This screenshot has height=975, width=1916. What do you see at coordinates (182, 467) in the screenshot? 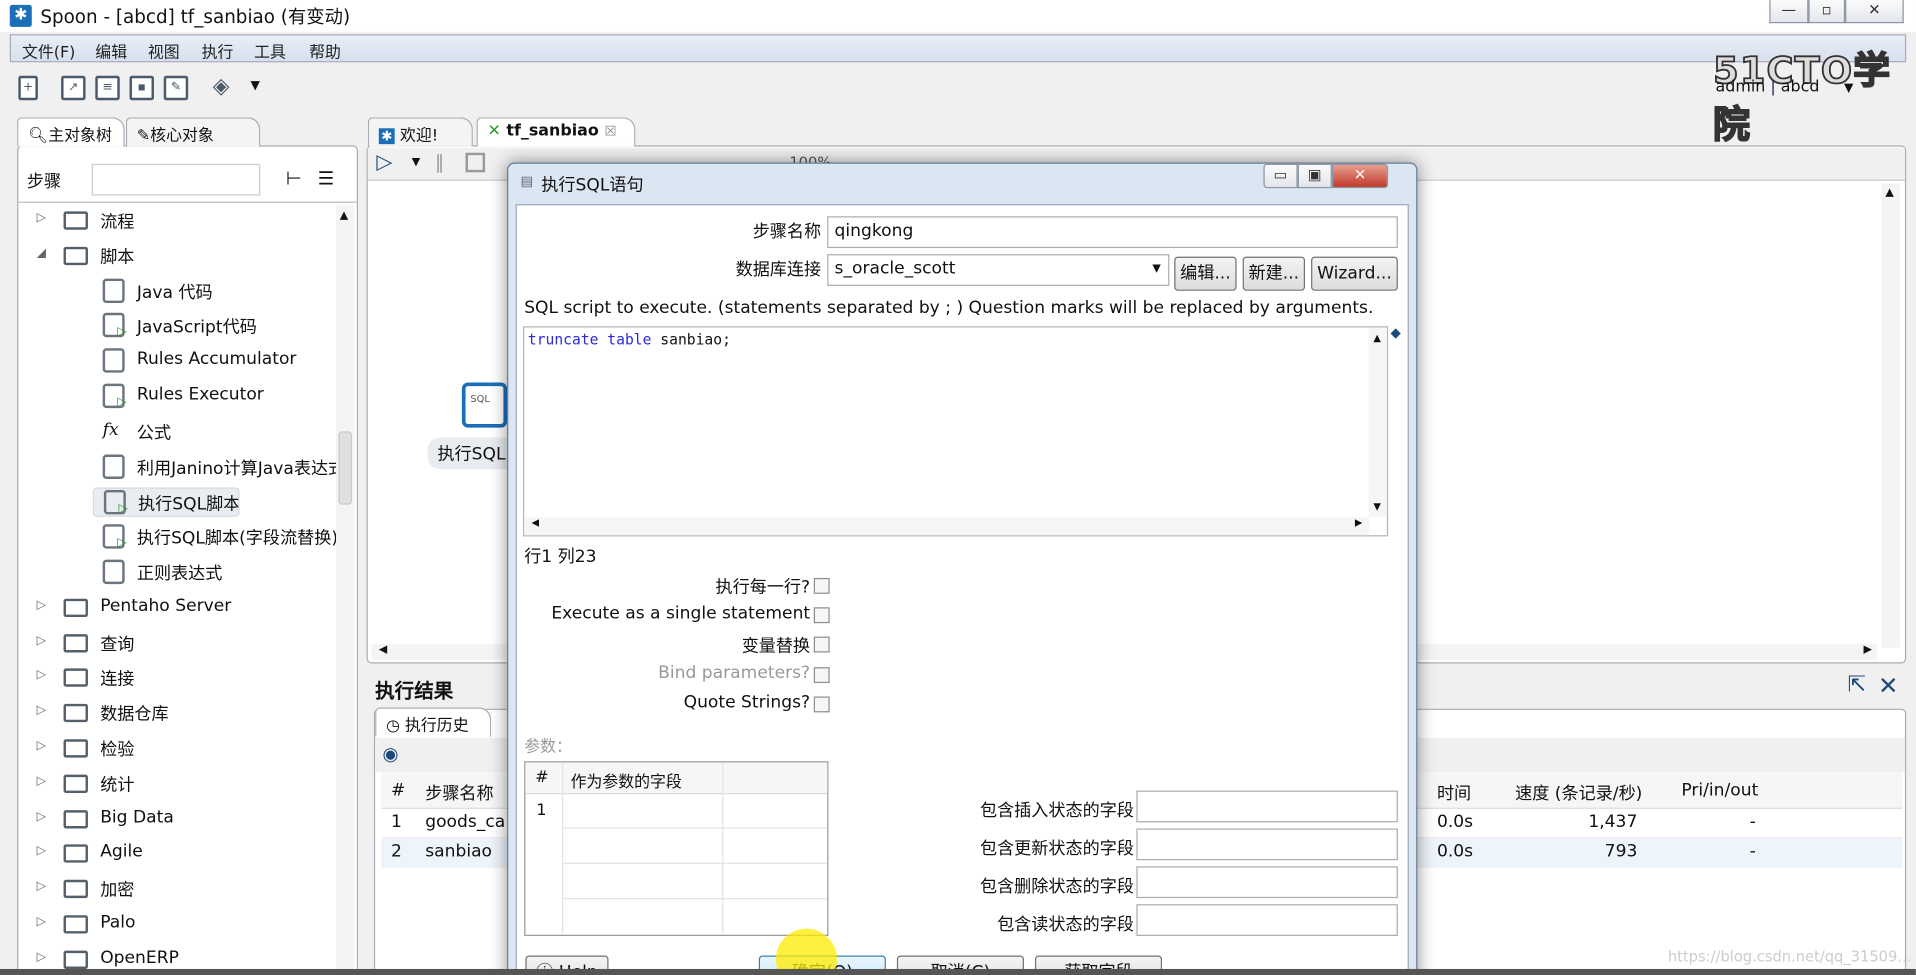
I see `tree-item: 利用Janino计算Java表达式` at bounding box center [182, 467].